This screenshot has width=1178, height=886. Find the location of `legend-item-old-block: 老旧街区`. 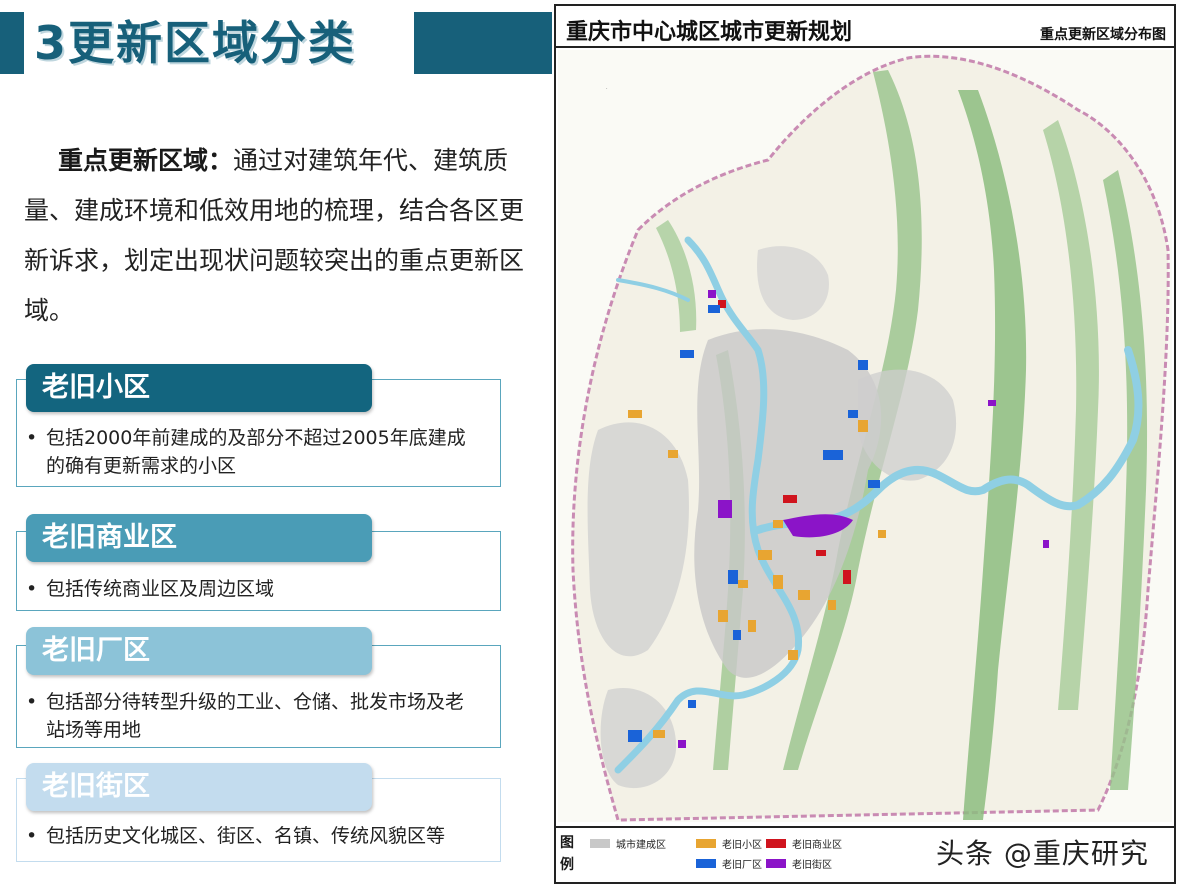

legend-item-old-block: 老旧街区 is located at coordinates (799, 863).